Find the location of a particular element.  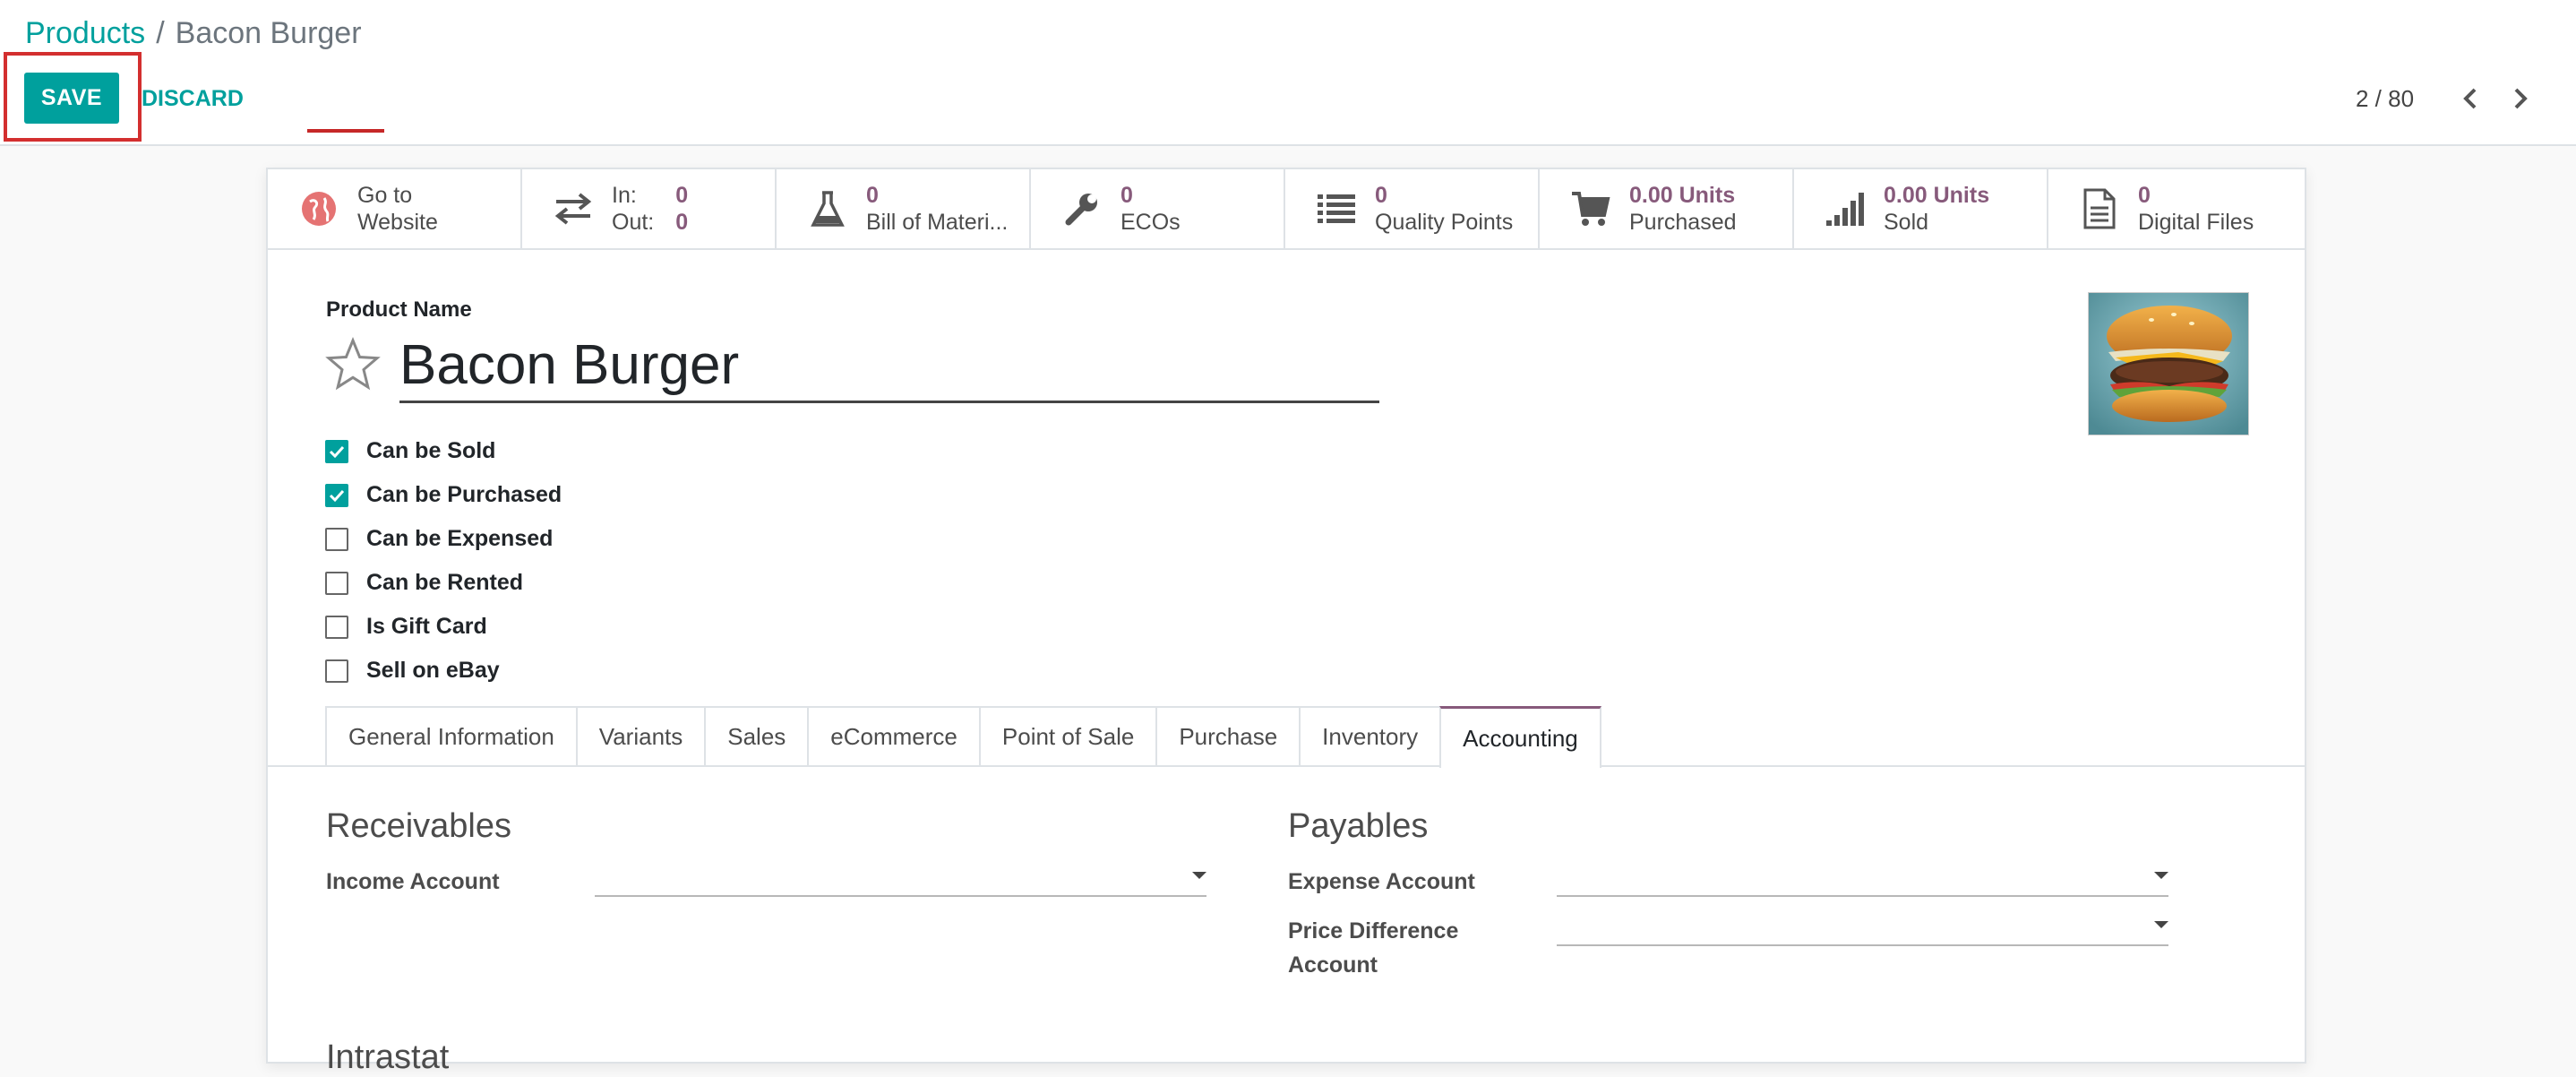

can-be-expensed-checkbox is located at coordinates (336, 539).